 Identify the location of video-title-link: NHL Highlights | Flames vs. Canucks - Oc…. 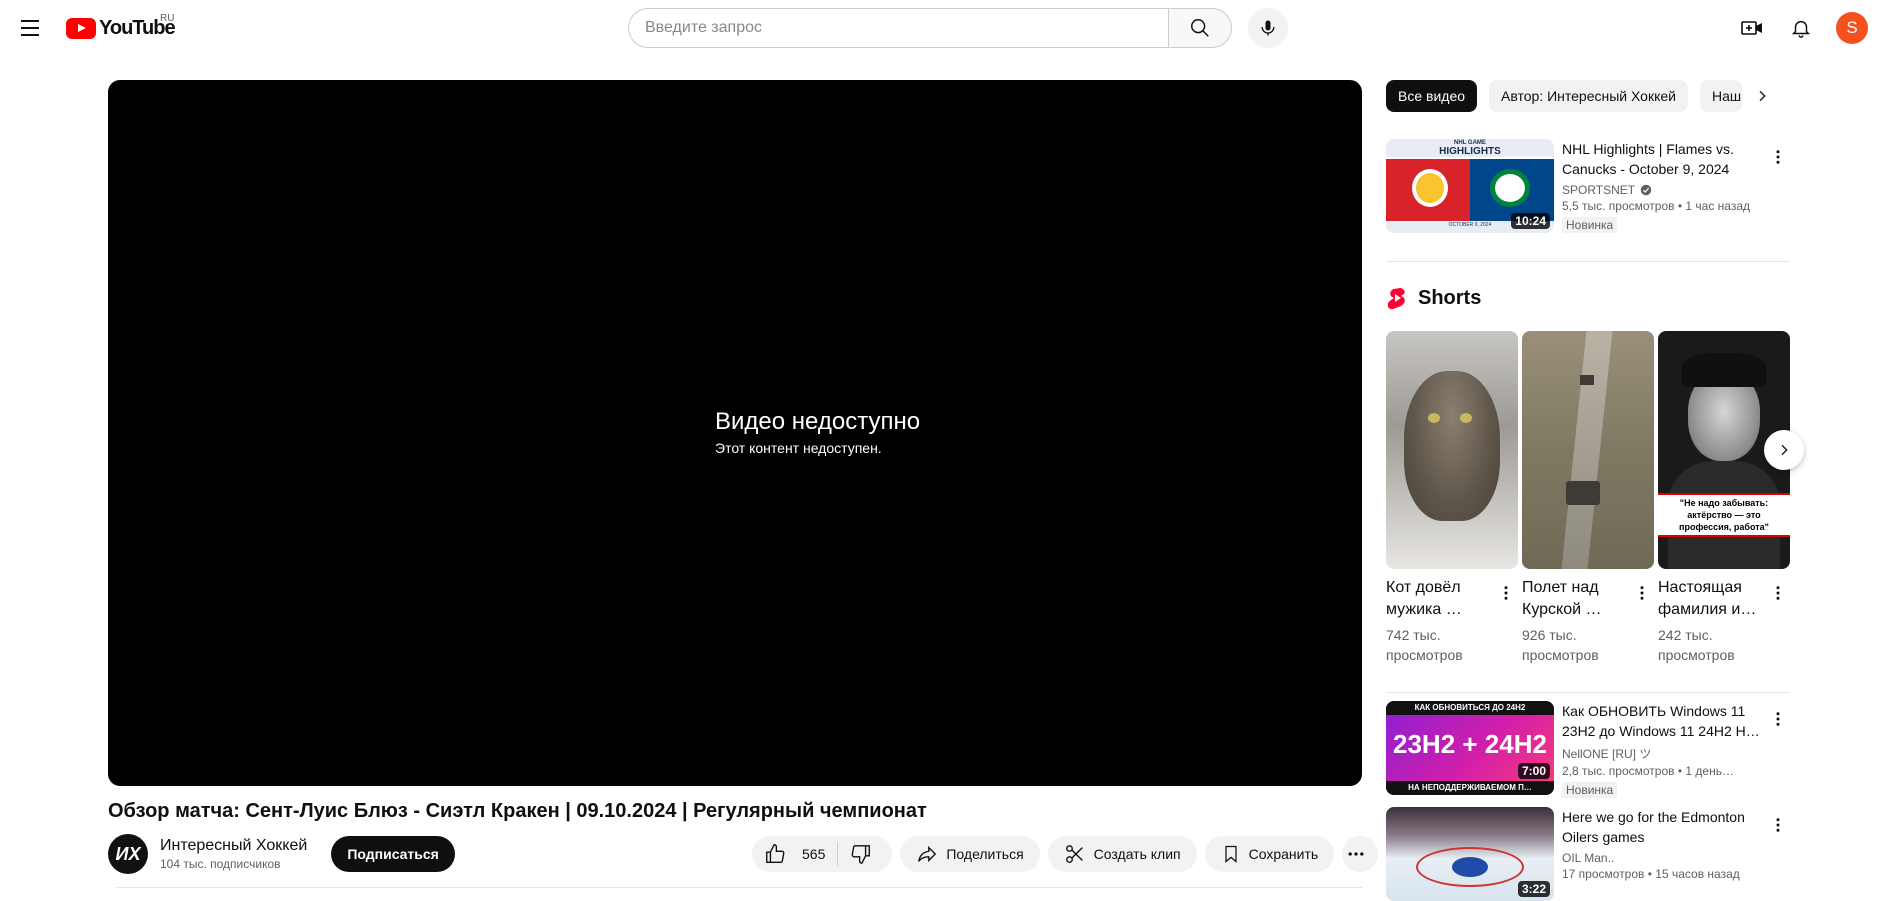
(1662, 159).